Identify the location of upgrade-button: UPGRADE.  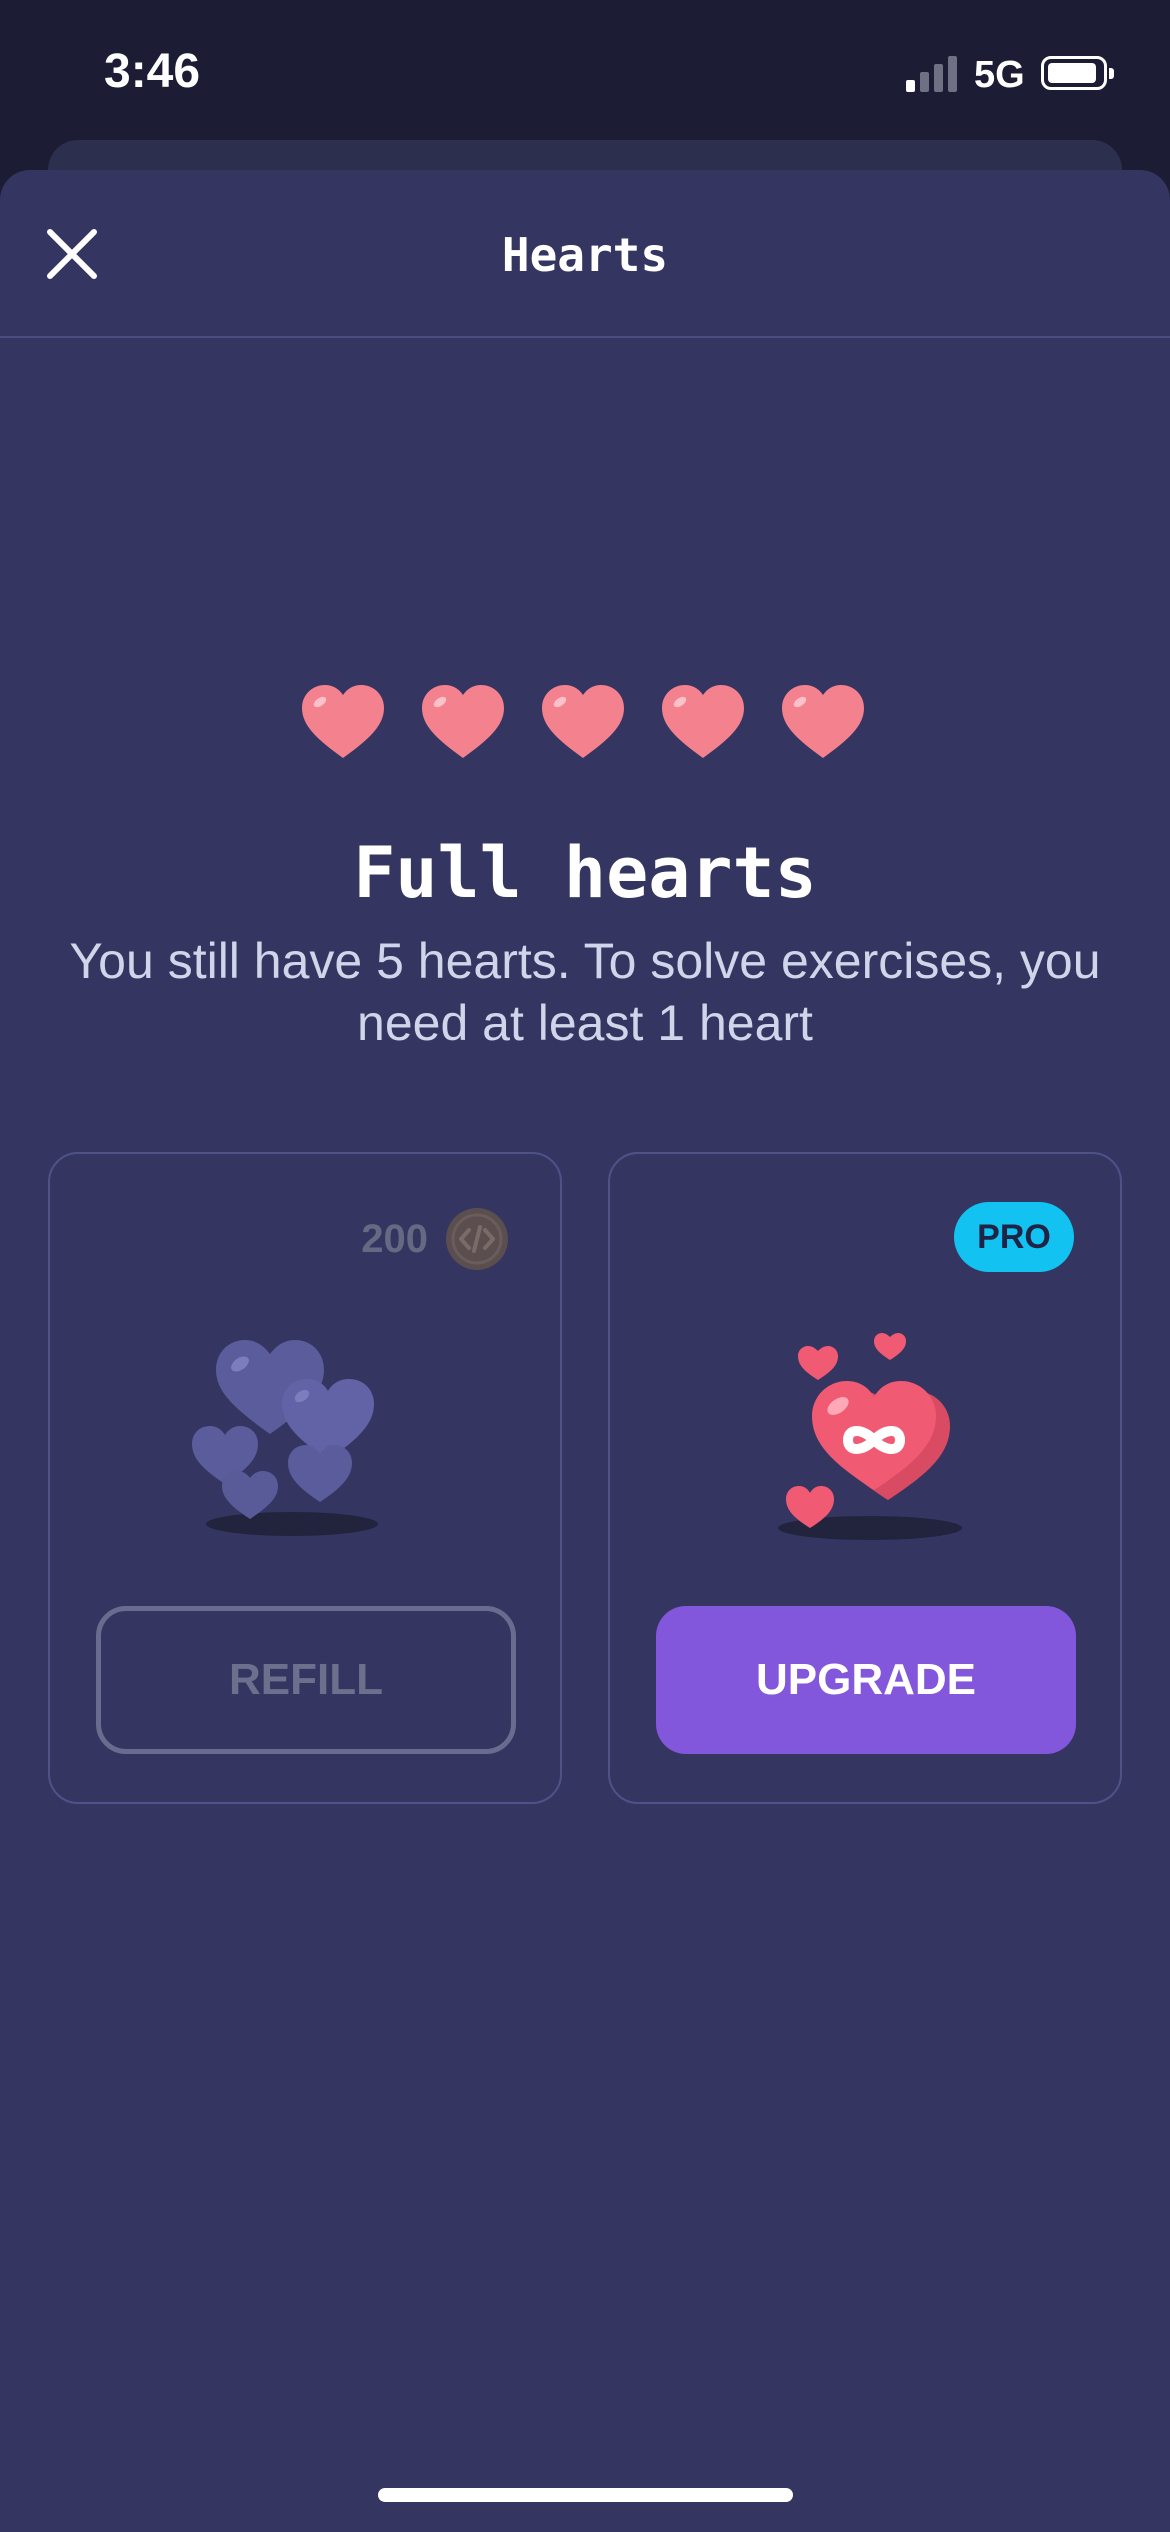
(866, 1680).